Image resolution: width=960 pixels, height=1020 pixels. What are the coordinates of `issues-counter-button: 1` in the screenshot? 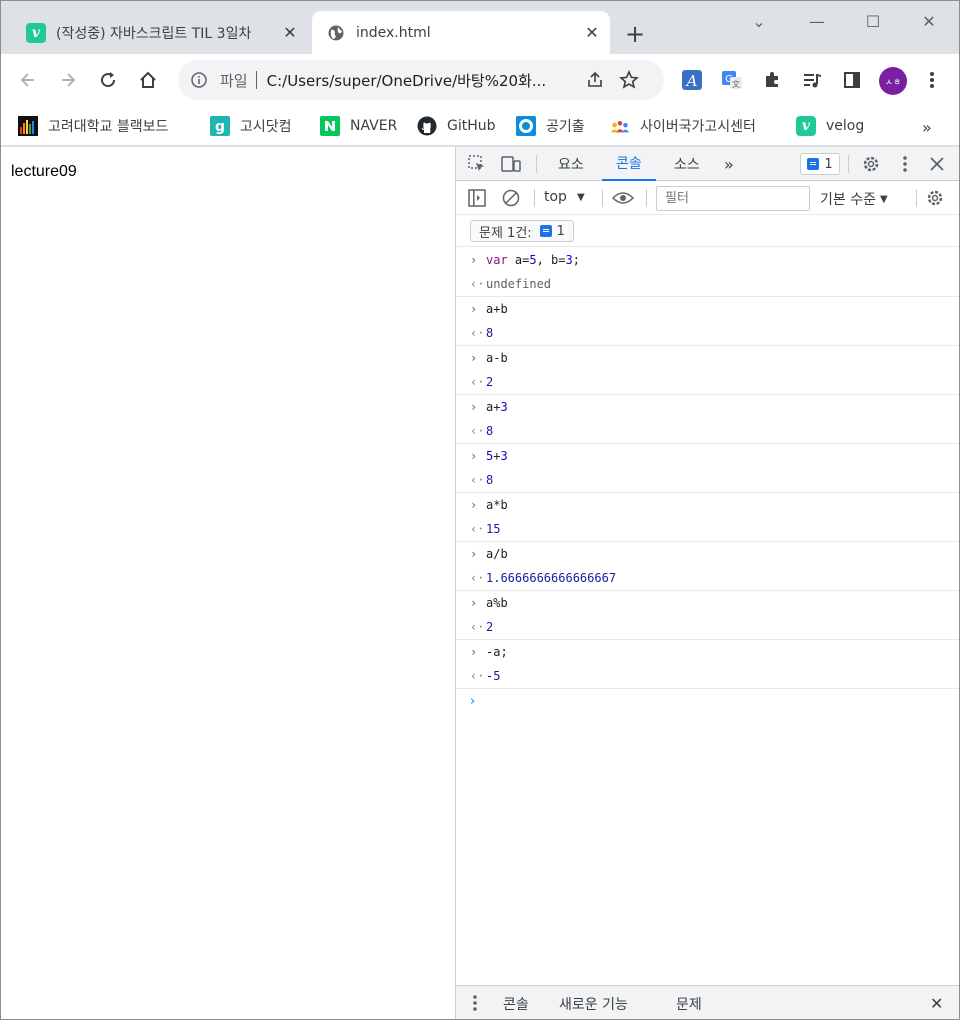 It's located at (820, 164).